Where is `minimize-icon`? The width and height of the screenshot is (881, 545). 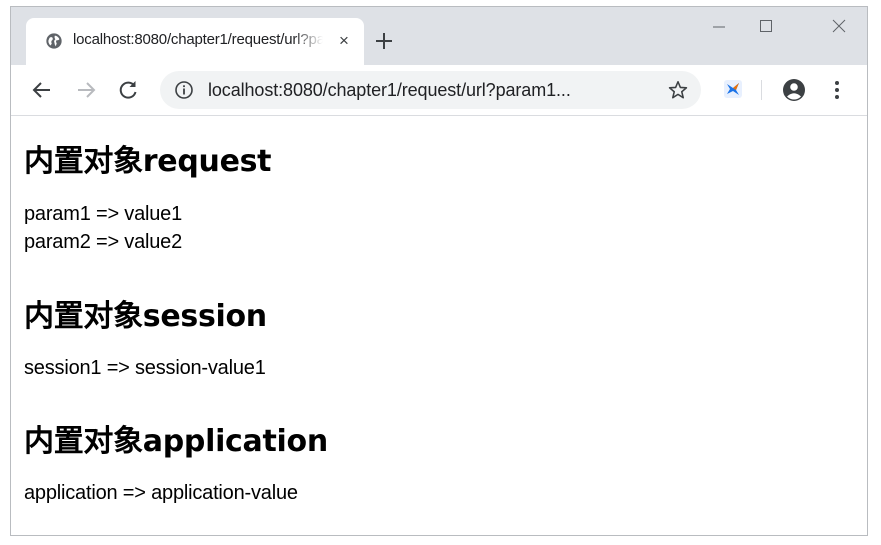 minimize-icon is located at coordinates (719, 26).